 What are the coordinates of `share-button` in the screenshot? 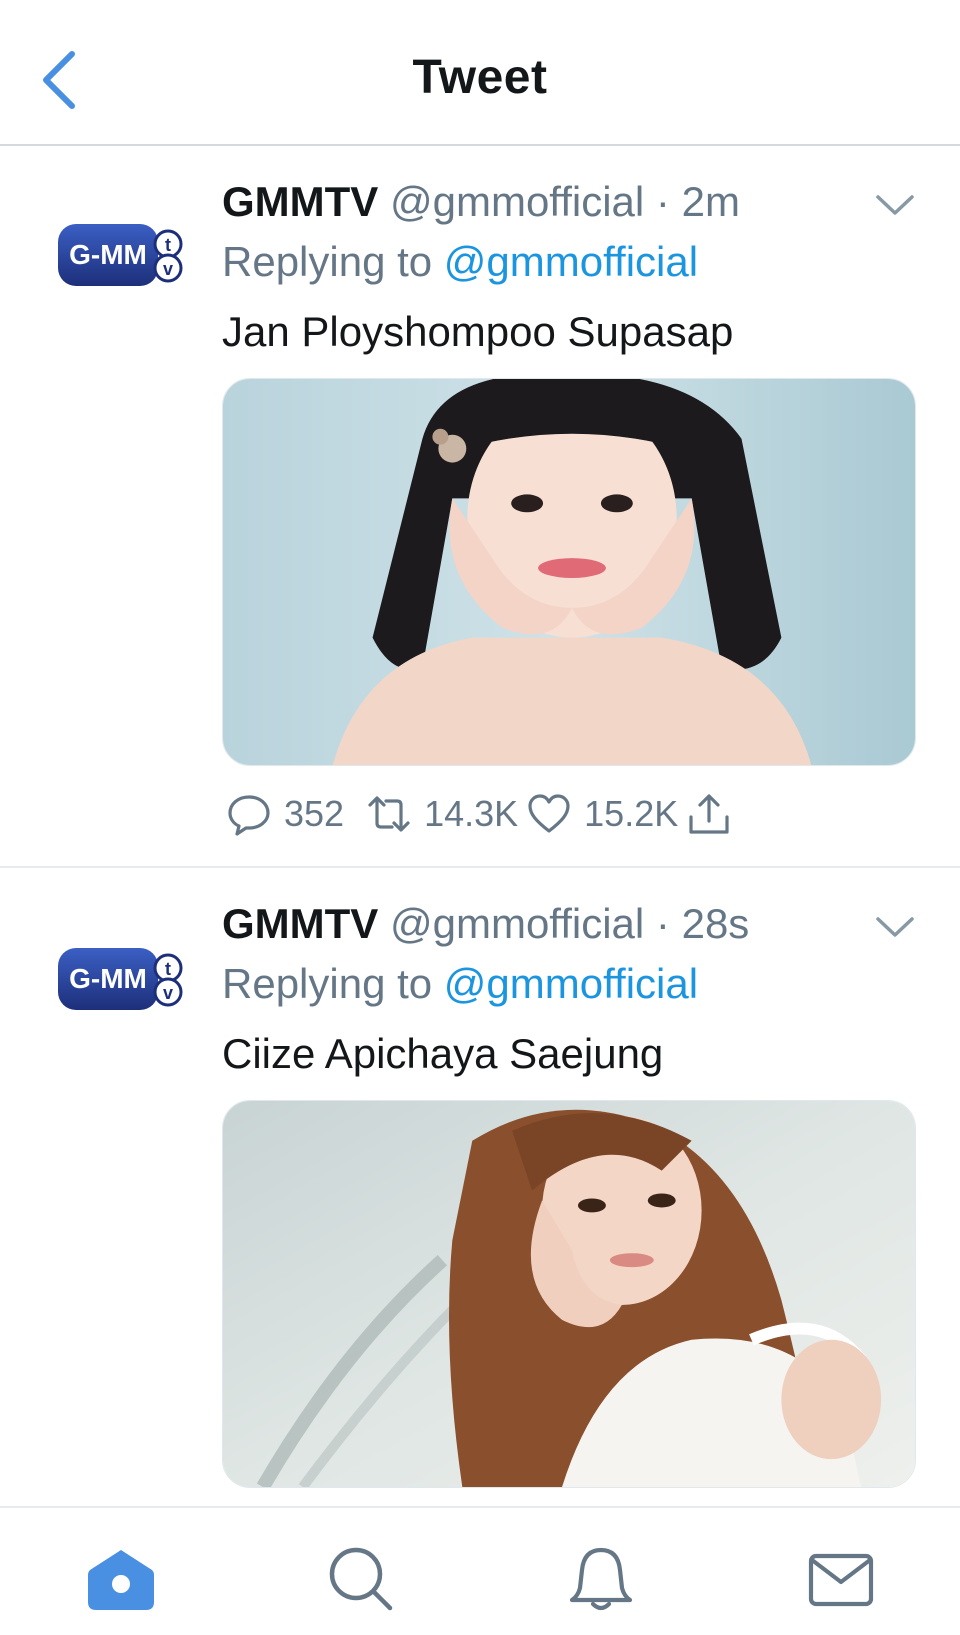 It's located at (709, 814).